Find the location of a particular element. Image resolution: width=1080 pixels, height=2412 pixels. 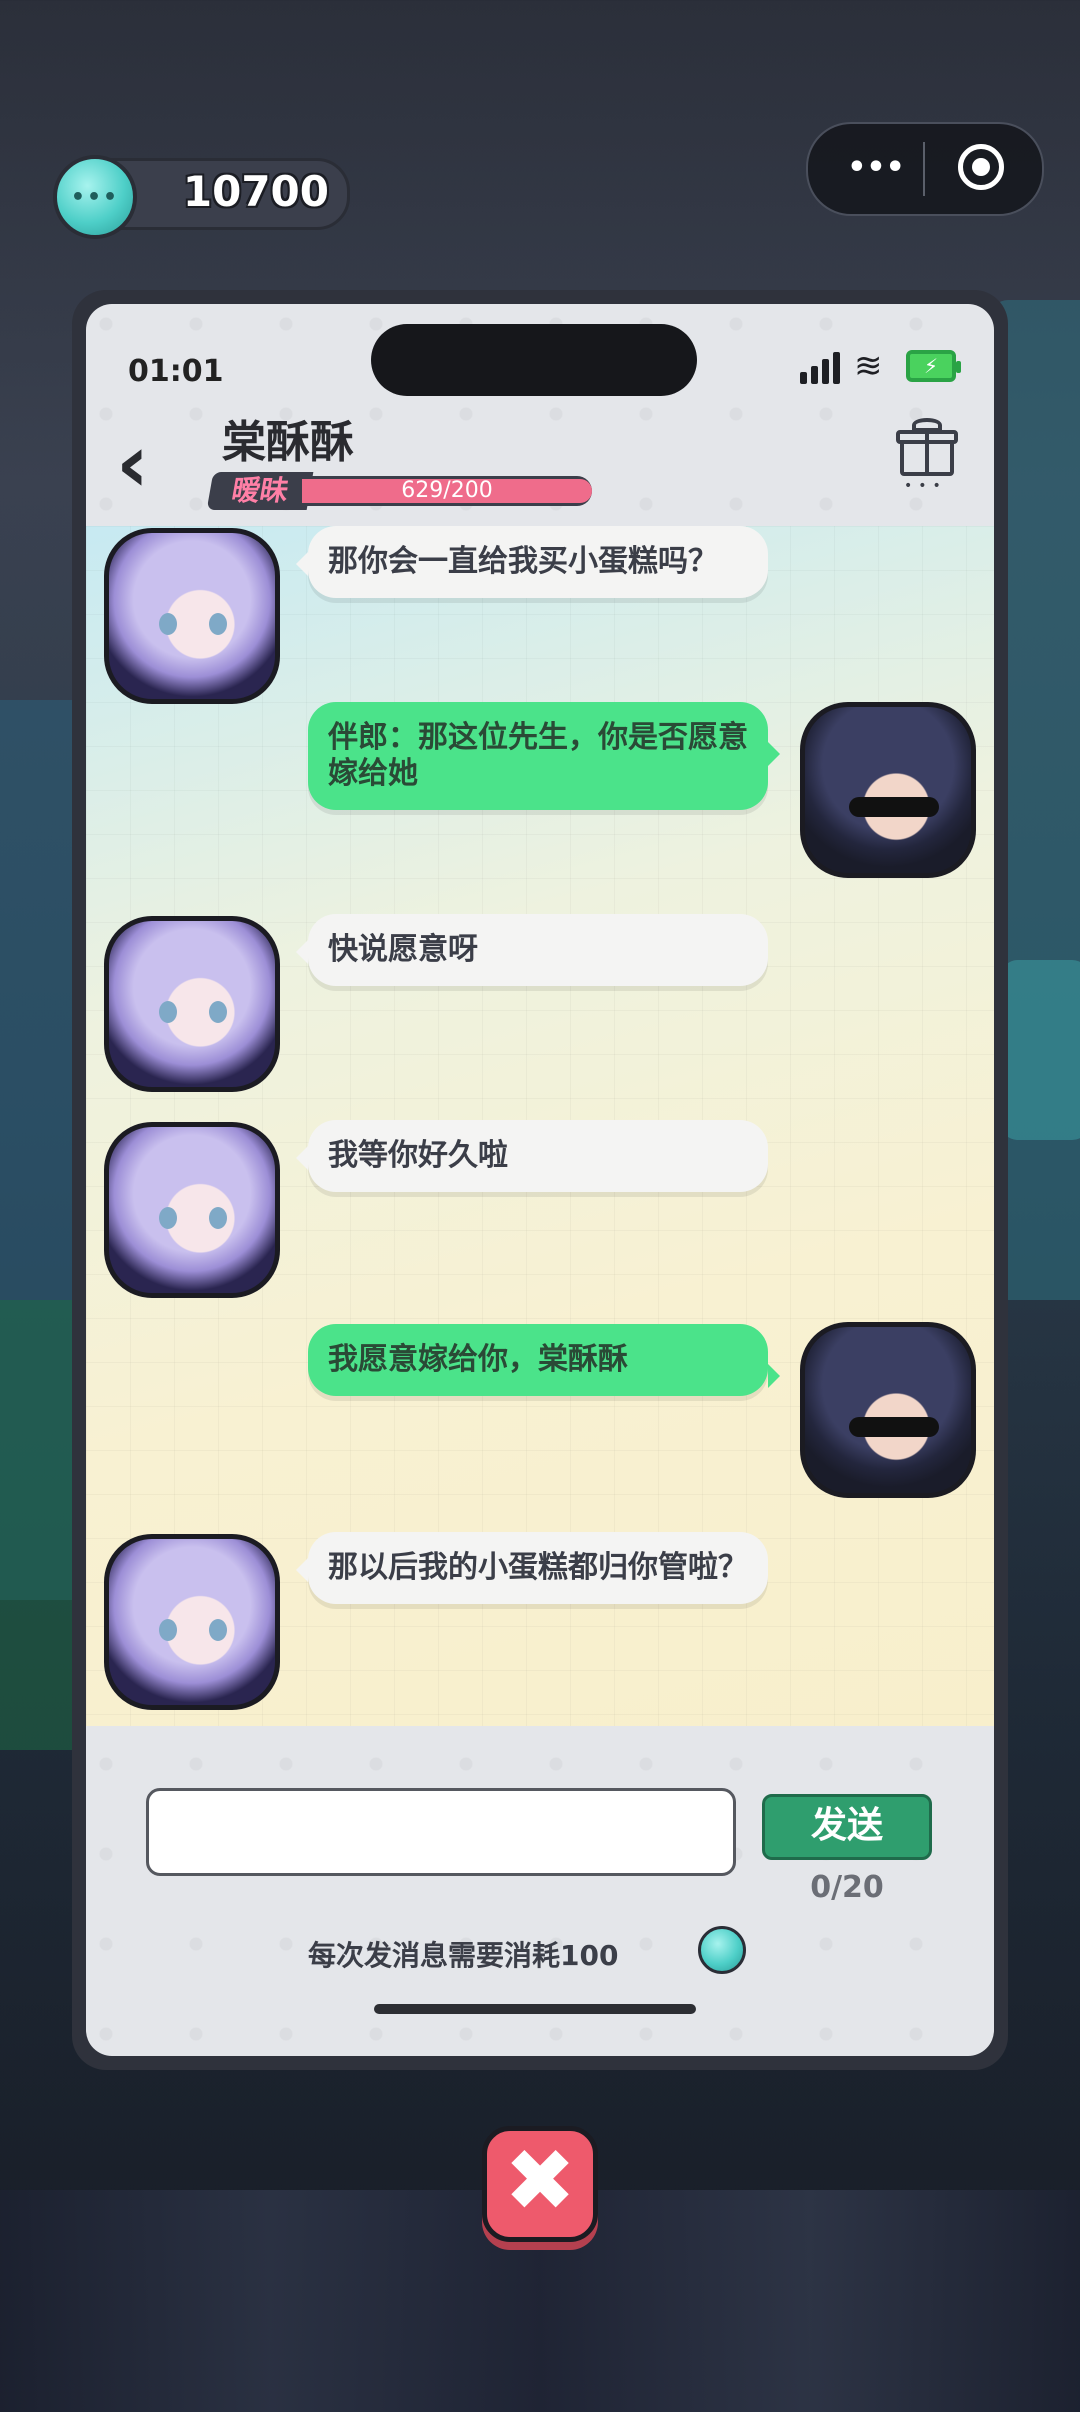

status-time: 01:01 is located at coordinates (176, 371).